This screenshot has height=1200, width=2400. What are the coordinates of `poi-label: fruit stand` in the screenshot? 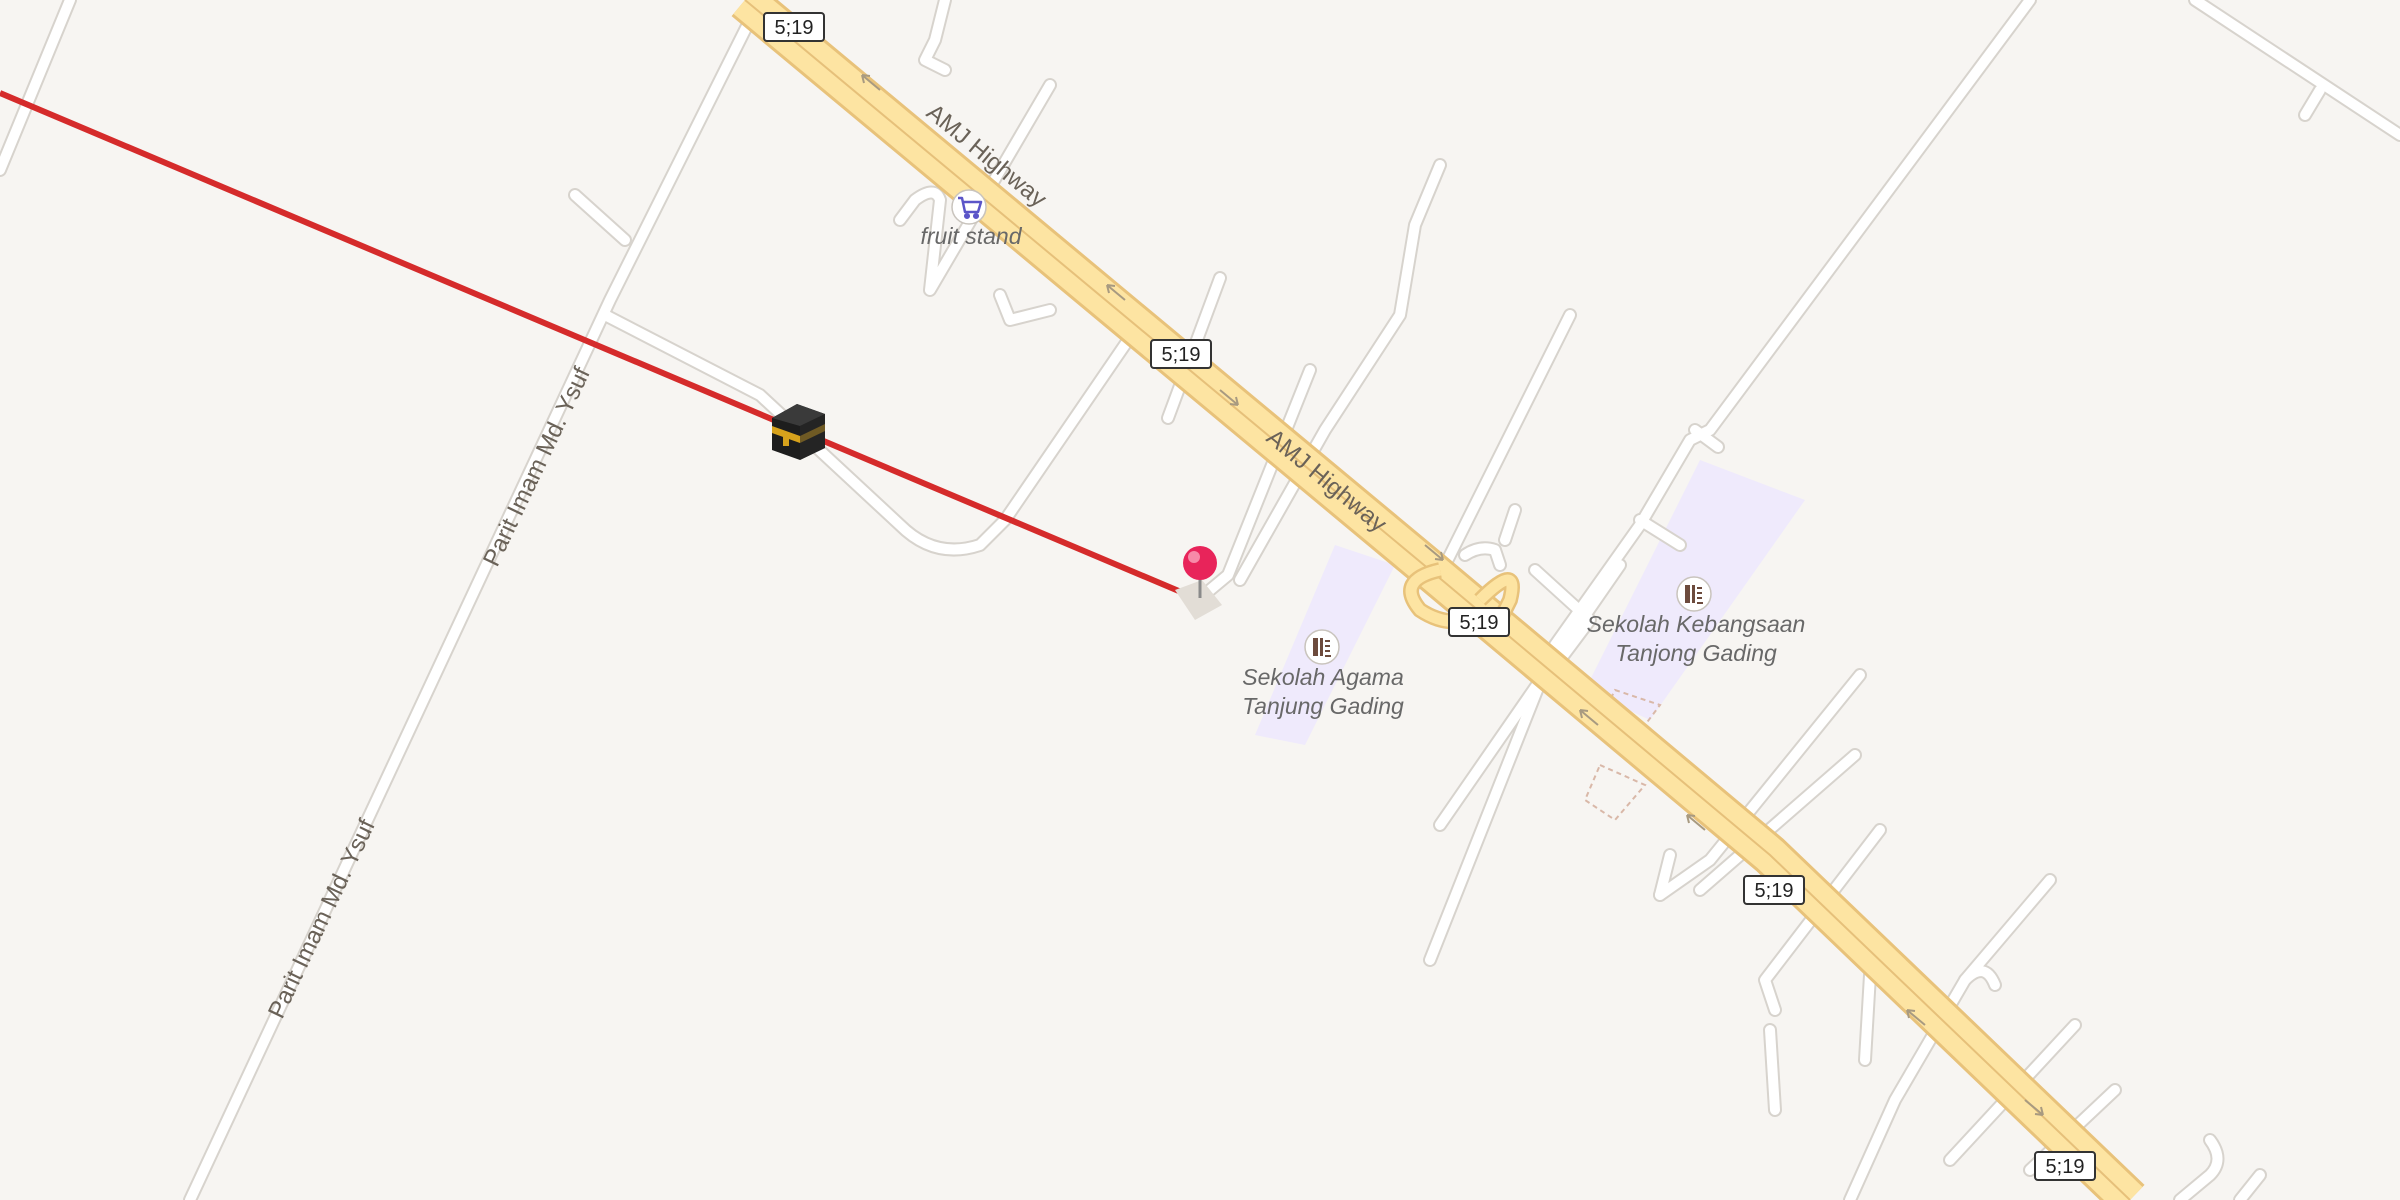 It's located at (972, 236).